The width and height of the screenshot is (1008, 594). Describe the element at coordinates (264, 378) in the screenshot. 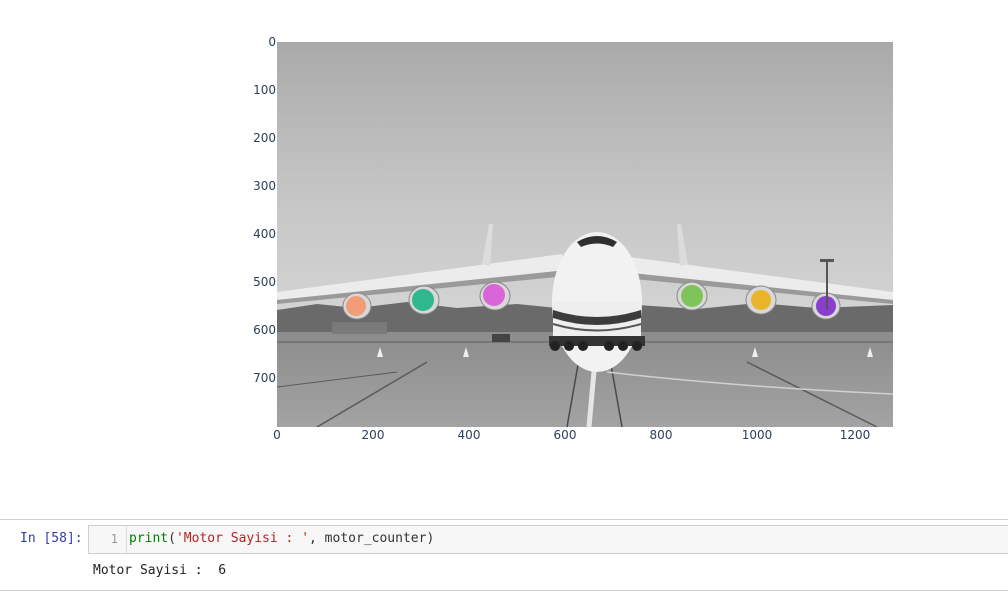

I see `y-tick-700: 700` at that location.